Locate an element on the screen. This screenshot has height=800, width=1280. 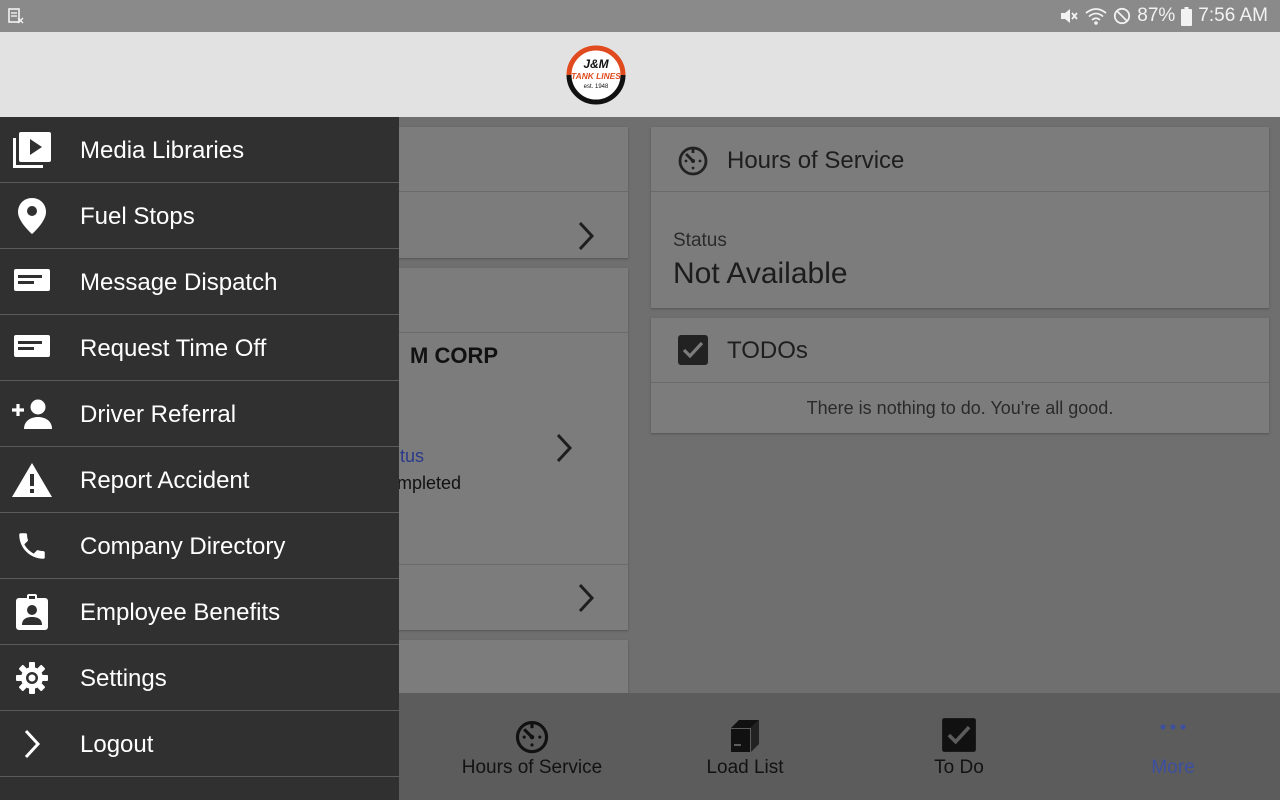
empty-message: There is nothing to do. You're all good. is located at coordinates (960, 408).